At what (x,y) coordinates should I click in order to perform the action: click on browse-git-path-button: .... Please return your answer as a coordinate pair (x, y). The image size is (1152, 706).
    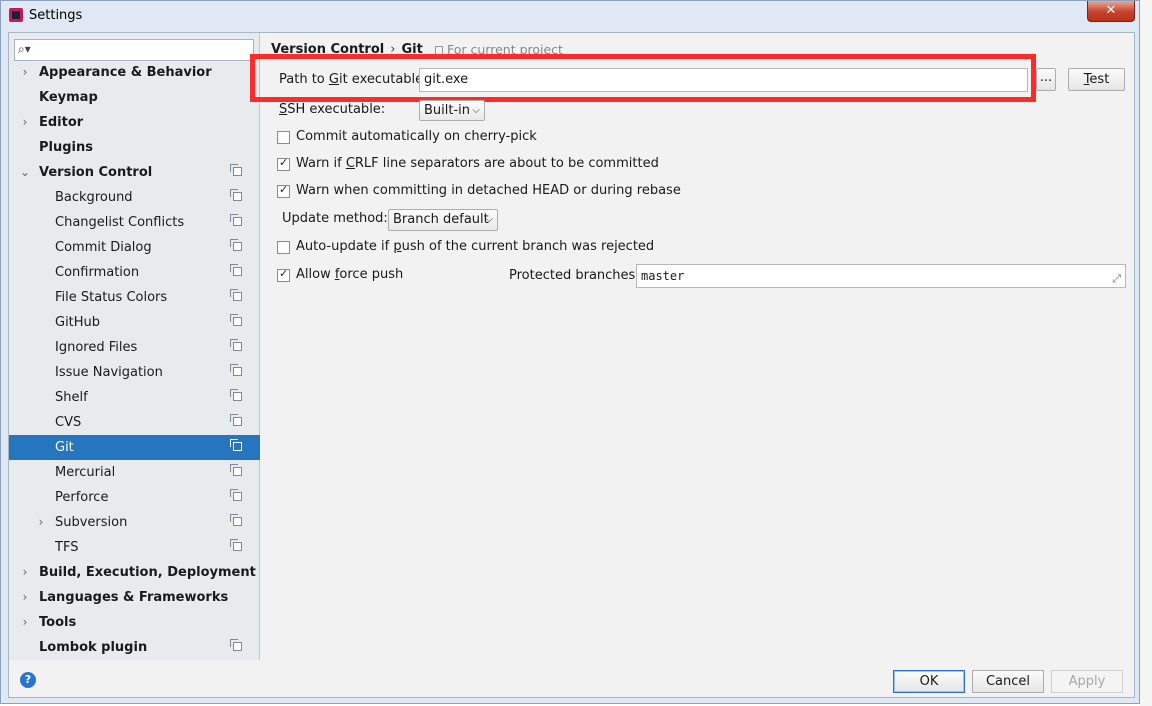
    Looking at the image, I should click on (1046, 79).